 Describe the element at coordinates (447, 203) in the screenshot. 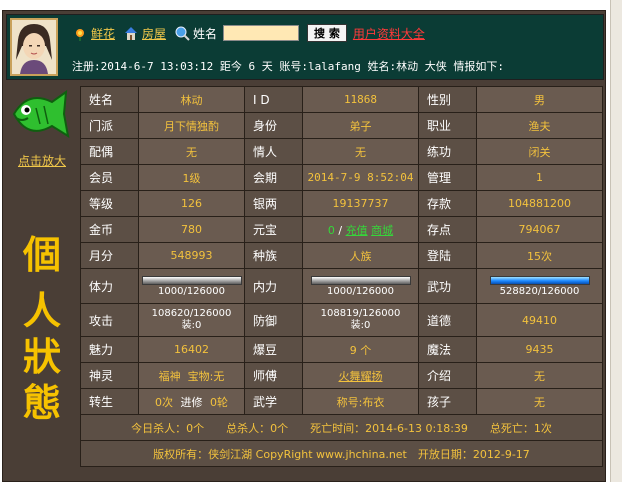

I see `label-cell: 存款` at that location.